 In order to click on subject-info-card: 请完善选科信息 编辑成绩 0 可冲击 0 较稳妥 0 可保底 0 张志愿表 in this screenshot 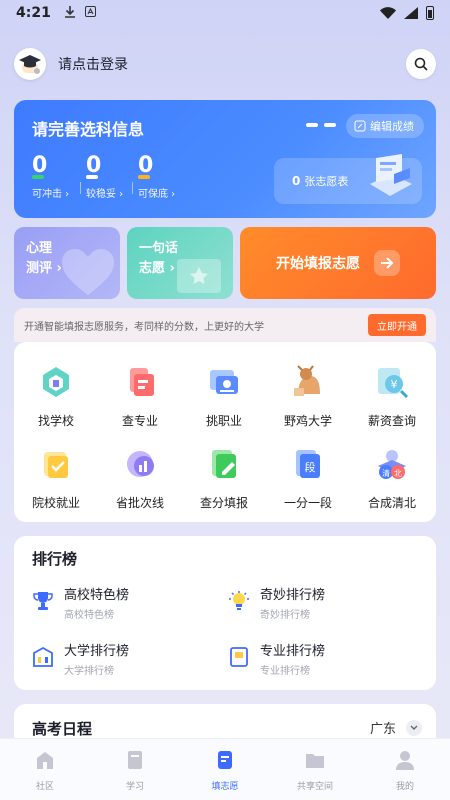, I will do `click(225, 159)`.